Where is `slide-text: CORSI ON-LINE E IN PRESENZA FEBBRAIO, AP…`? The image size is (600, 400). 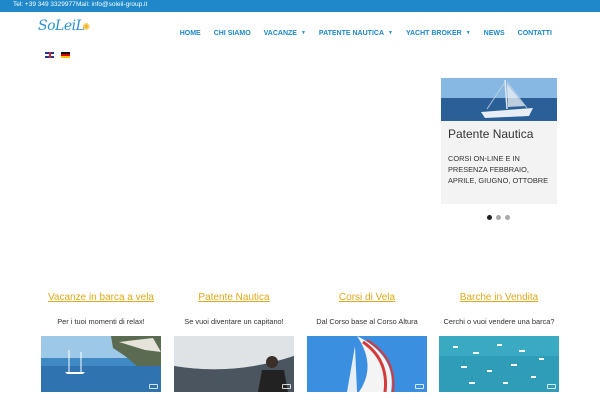
slide-text: CORSI ON-LINE E IN PRESENZA FEBBRAIO, AP… is located at coordinates (498, 169).